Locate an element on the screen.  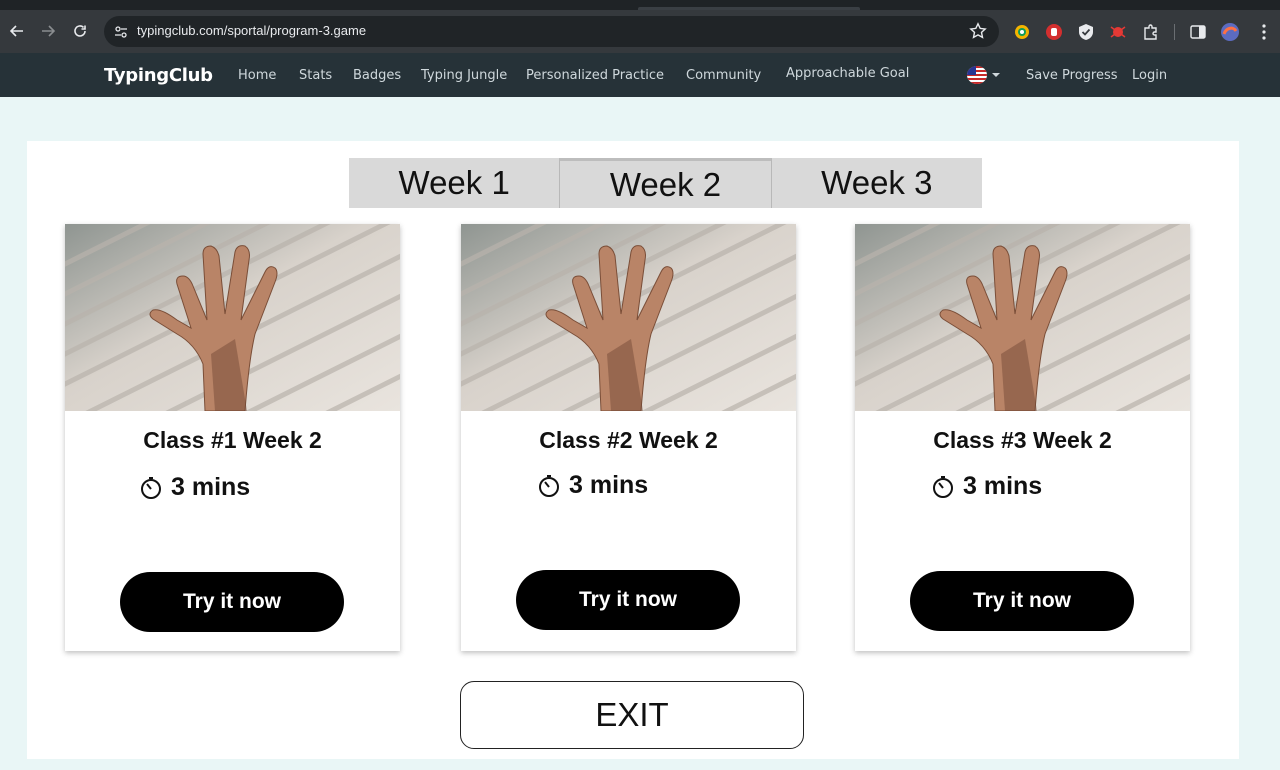
nav-home: Home is located at coordinates (257, 75).